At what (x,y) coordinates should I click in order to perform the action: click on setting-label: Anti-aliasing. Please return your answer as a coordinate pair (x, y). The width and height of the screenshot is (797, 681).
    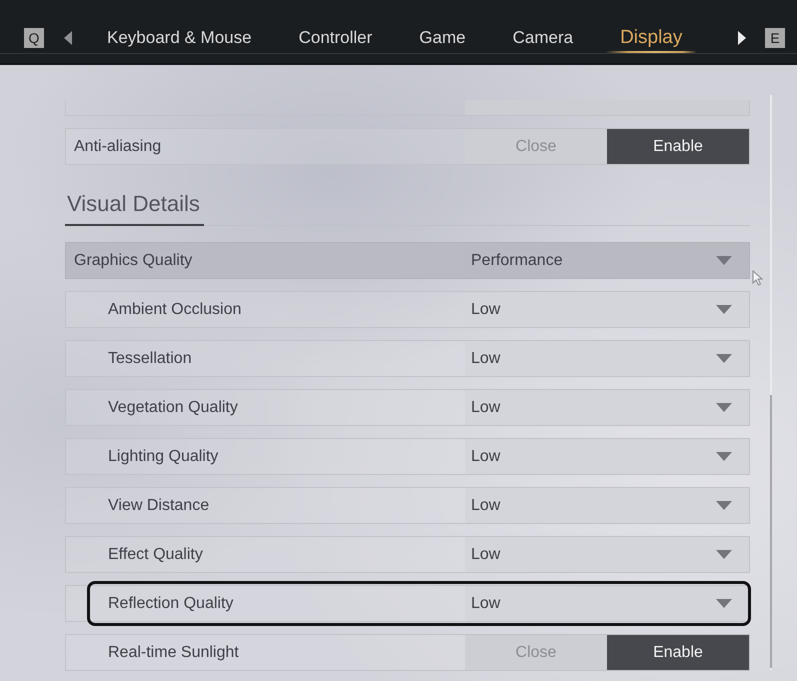
    Looking at the image, I should click on (117, 147).